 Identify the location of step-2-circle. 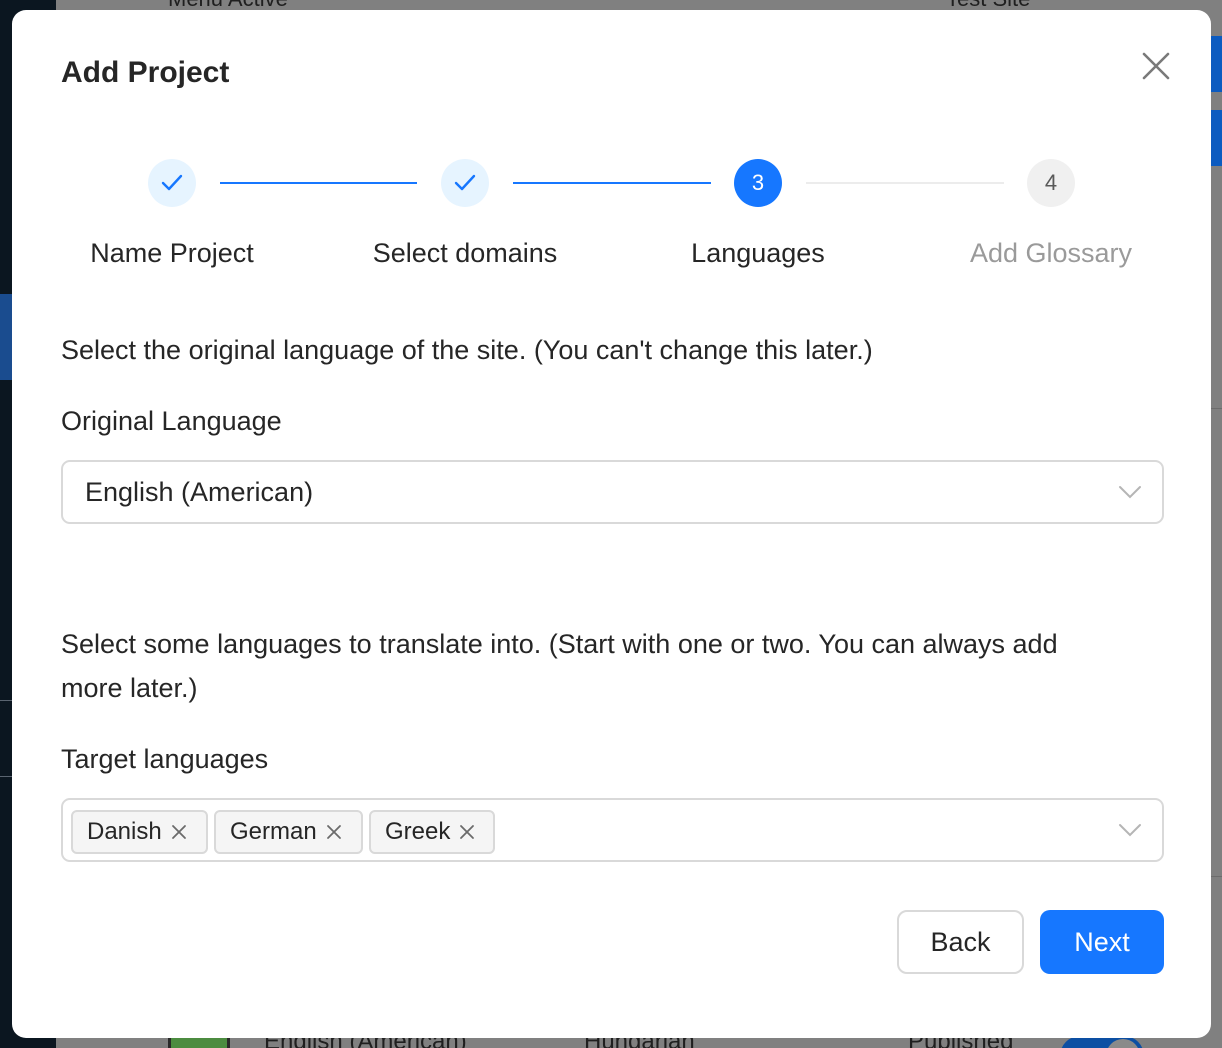
(465, 183).